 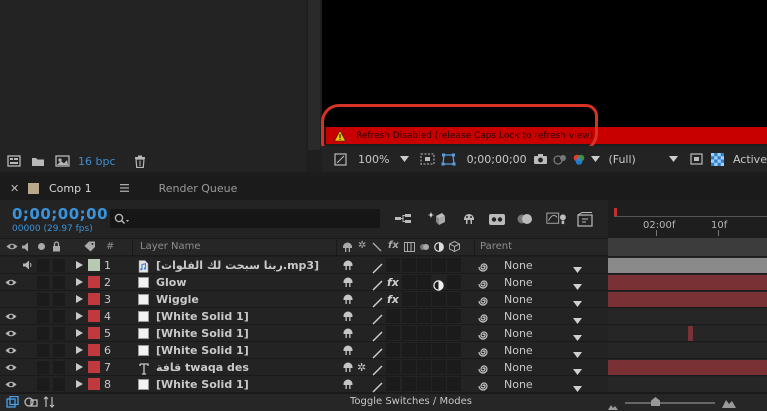 I want to click on expand-layer-switches-icon, so click(x=13, y=403).